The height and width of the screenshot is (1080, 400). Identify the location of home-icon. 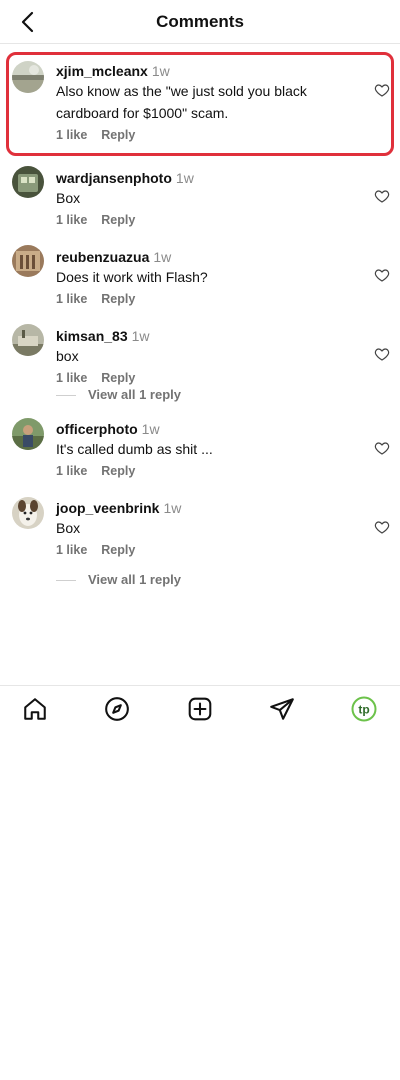
(35, 709).